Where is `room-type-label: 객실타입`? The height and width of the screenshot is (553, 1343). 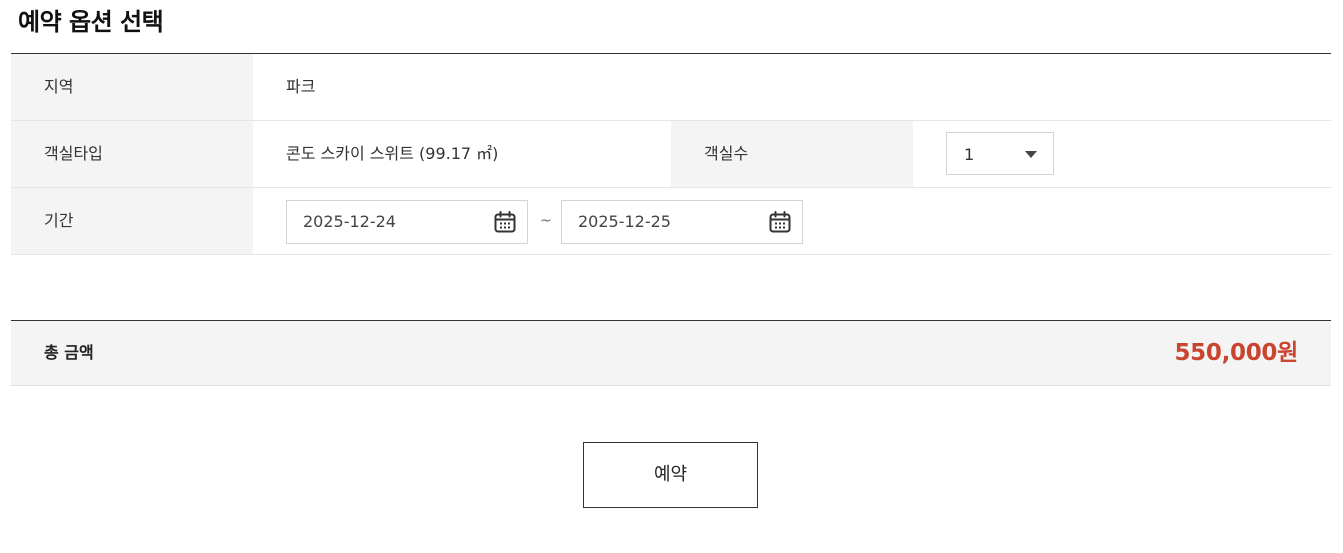 room-type-label: 객실타입 is located at coordinates (132, 154).